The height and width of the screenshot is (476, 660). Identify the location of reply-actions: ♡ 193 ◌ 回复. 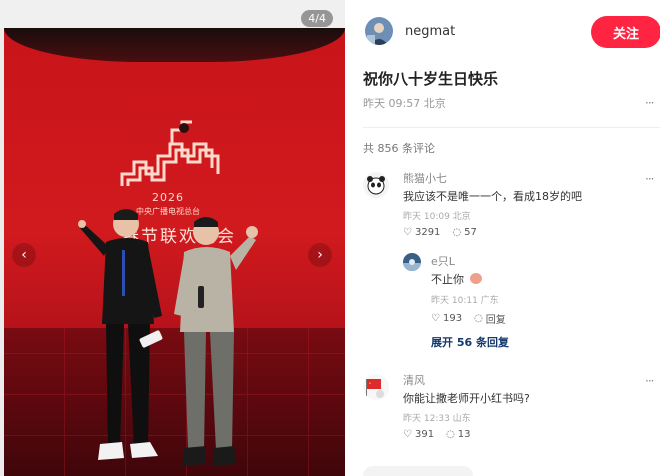
(468, 318).